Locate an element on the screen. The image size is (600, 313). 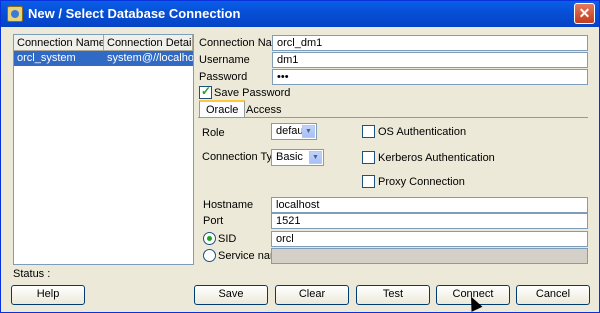
connection-name-input: orcl_dm1 is located at coordinates (430, 43).